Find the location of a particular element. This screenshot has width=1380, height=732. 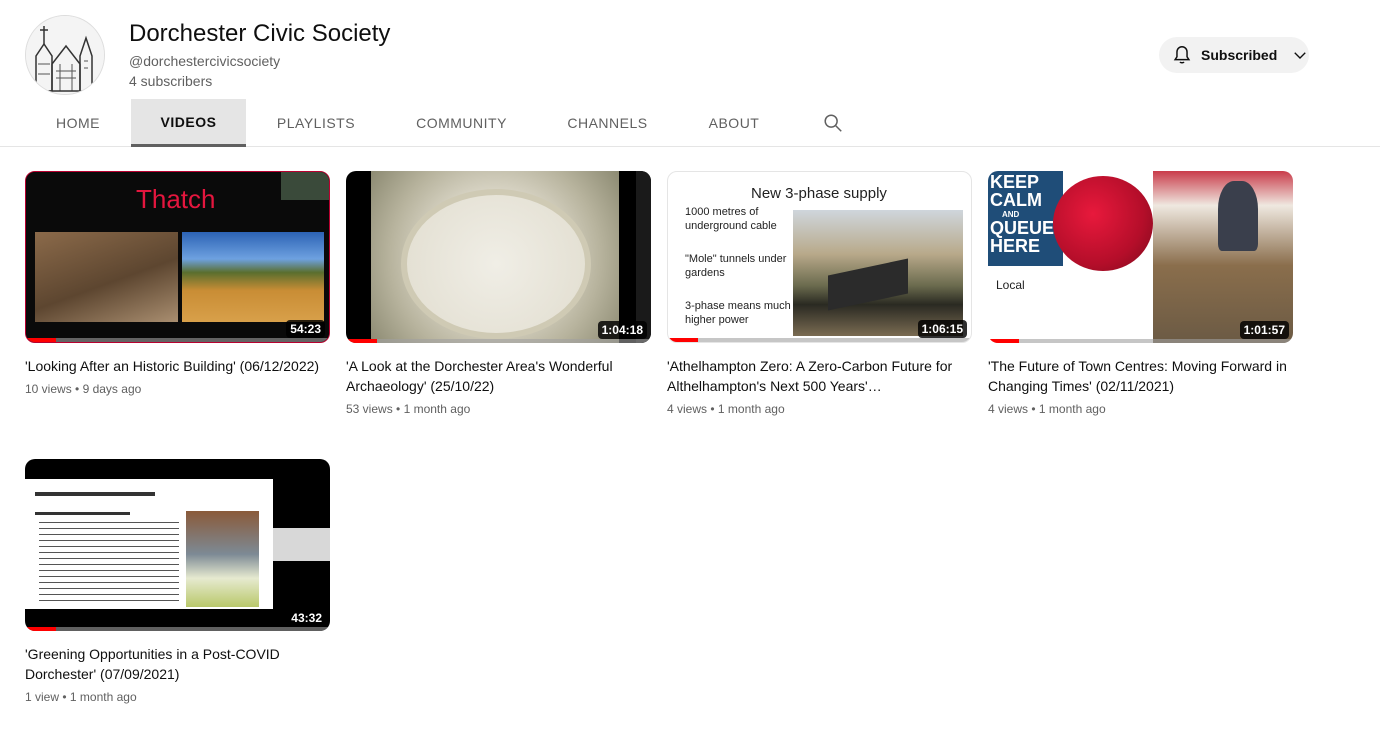

subscribed-label: Subscribed is located at coordinates (1239, 55).